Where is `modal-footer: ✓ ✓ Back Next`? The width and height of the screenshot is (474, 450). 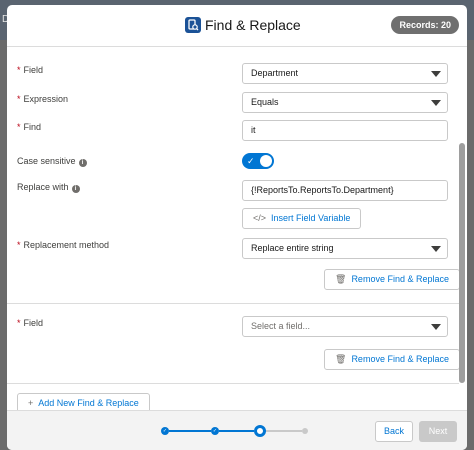 modal-footer: ✓ ✓ Back Next is located at coordinates (237, 430).